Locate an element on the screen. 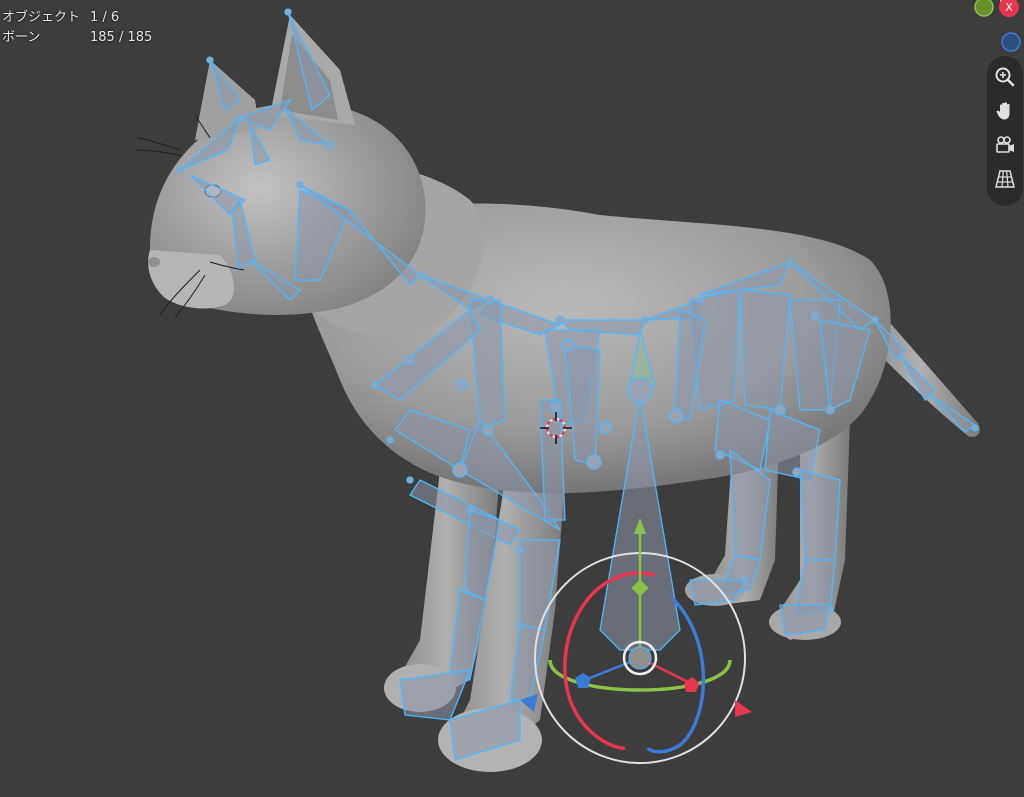  camera-icon is located at coordinates (1005, 144).